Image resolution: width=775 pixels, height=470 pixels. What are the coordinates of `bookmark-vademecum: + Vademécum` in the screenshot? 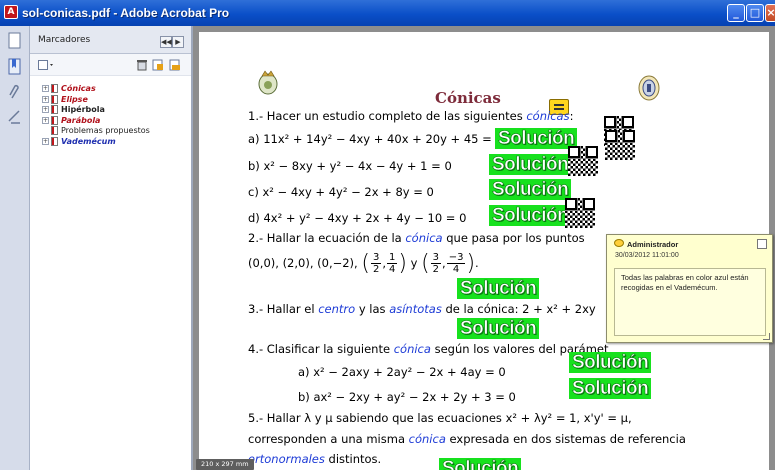 It's located at (110, 142).